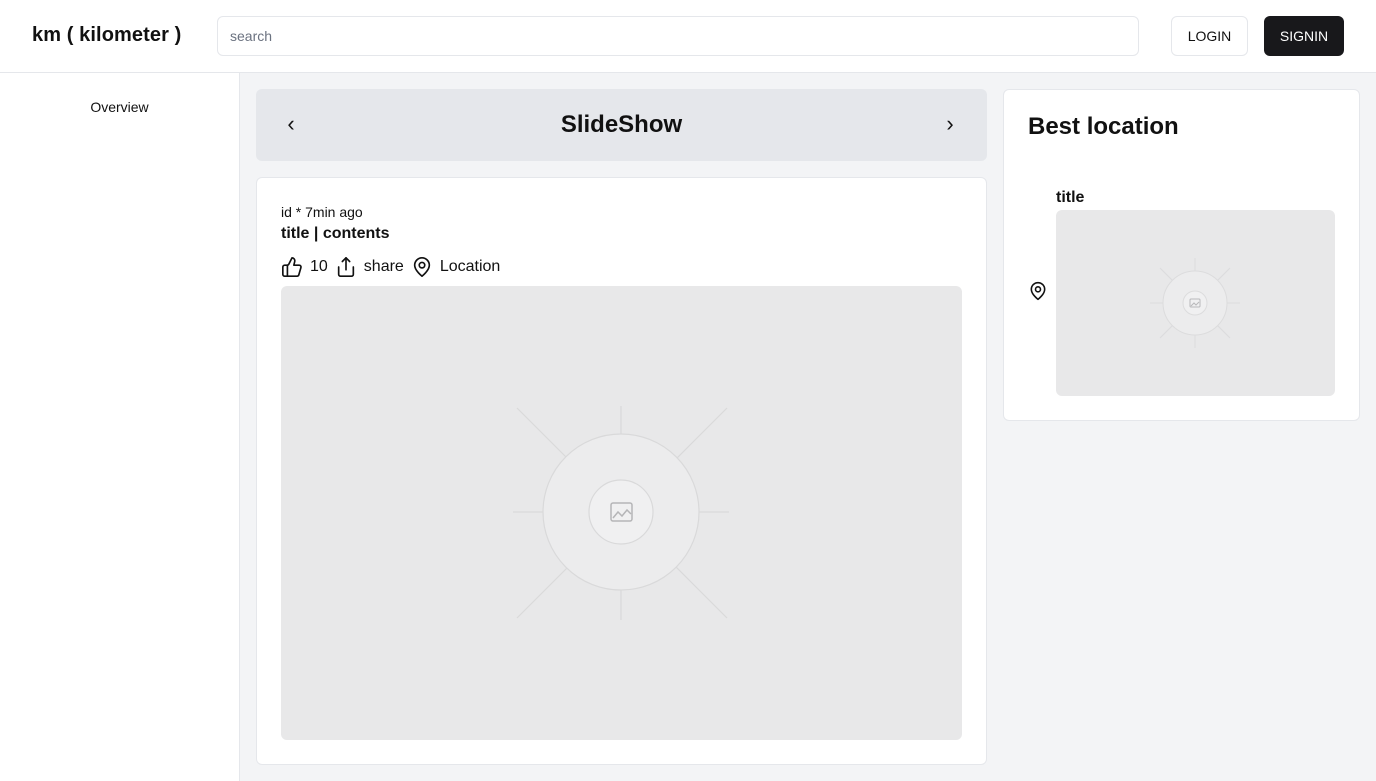 This screenshot has height=781, width=1376. Describe the element at coordinates (335, 234) in the screenshot. I see `post-title: title | contents` at that location.